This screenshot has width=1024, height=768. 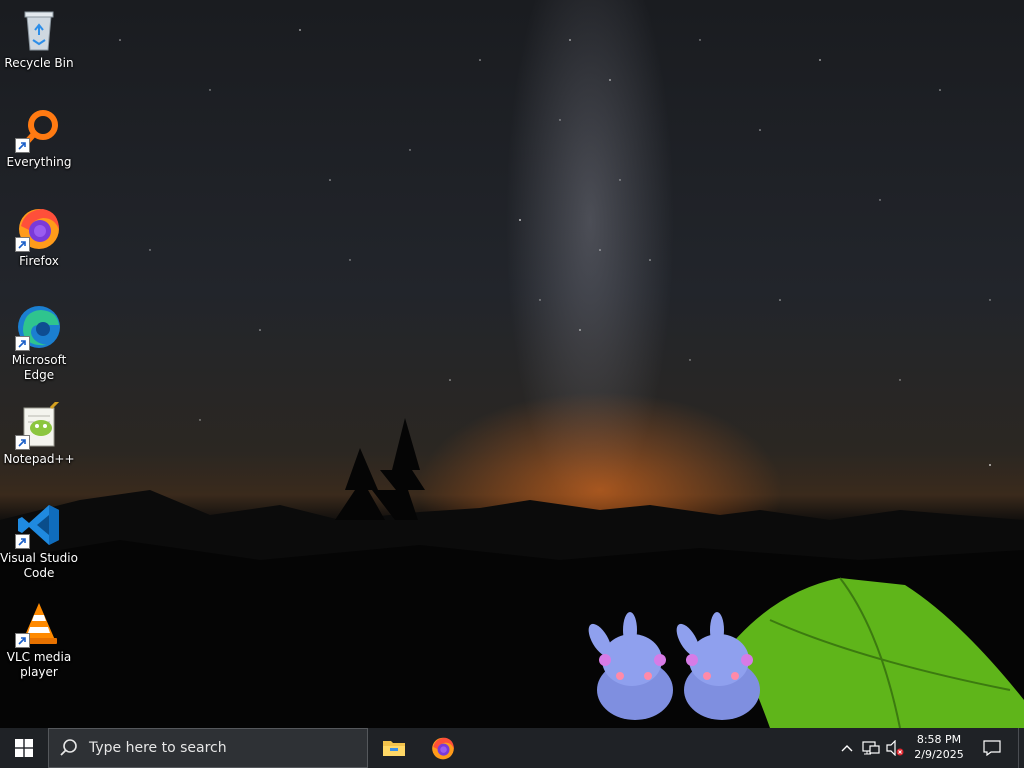 I want to click on search-icon, so click(x=68, y=747).